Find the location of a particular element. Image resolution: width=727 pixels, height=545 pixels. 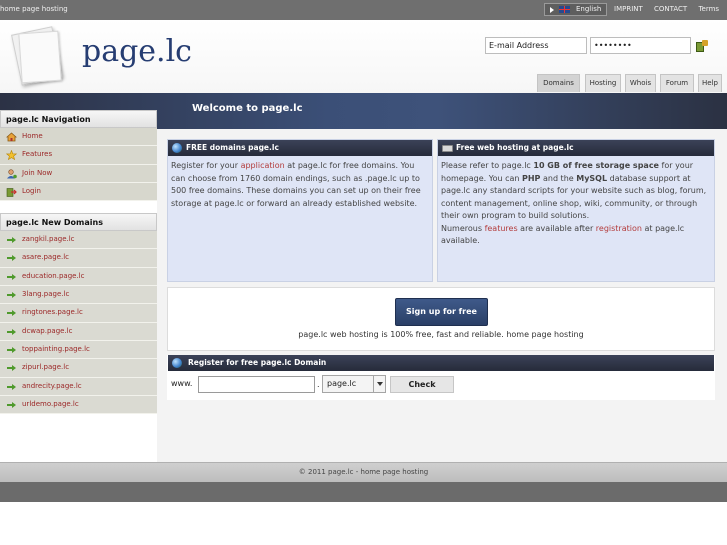

language-selector: English is located at coordinates (575, 9).